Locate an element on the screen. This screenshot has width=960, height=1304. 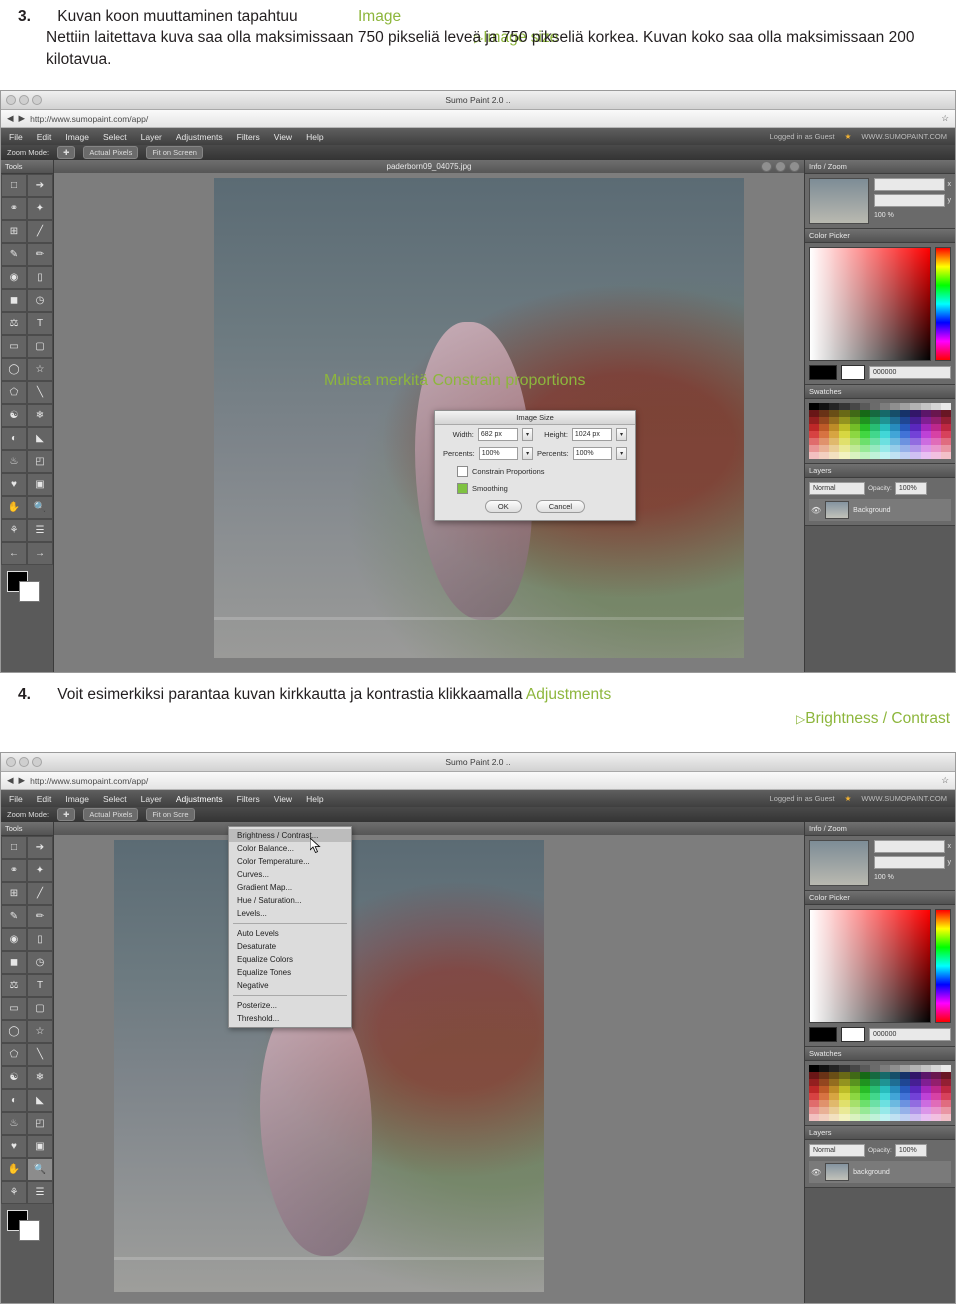
tool-note-icon-2: ☰ is located at coordinates (40, 1192).